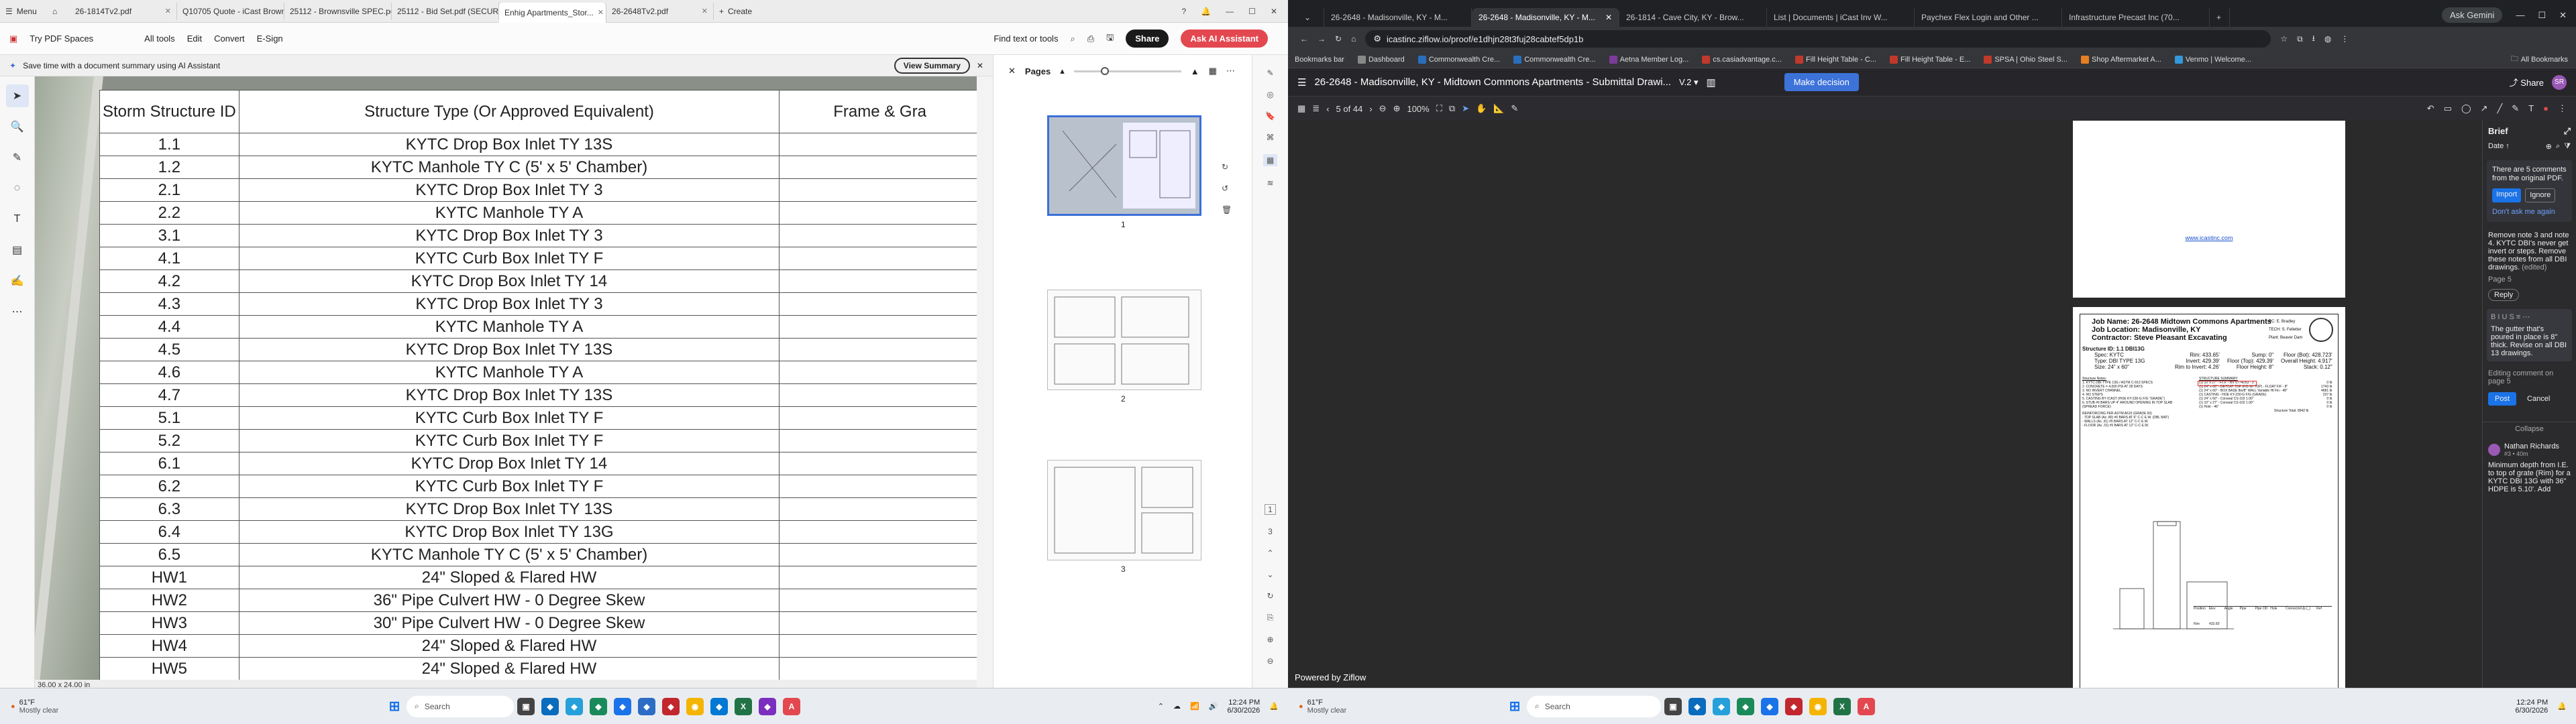 This screenshot has width=2576, height=724. What do you see at coordinates (1397, 108) in the screenshot?
I see `zoom-in-icon: ⊕` at bounding box center [1397, 108].